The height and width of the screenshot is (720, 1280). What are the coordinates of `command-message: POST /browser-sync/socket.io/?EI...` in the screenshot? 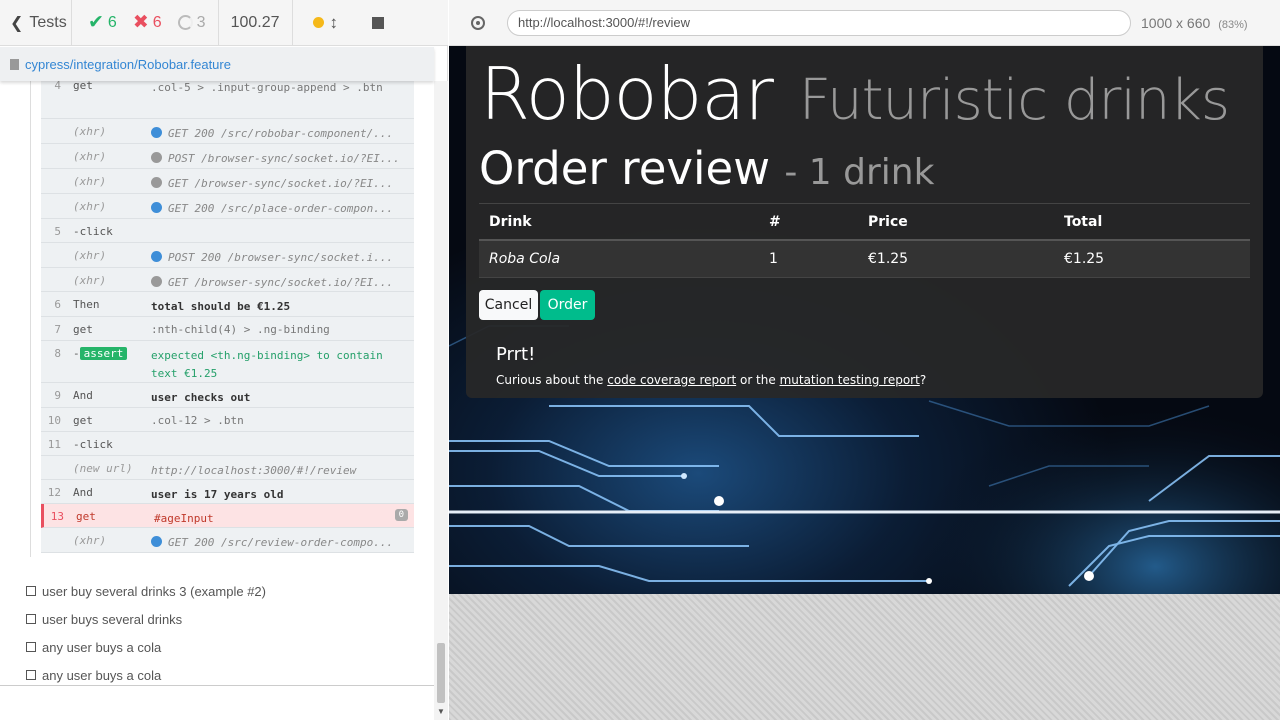 It's located at (284, 158).